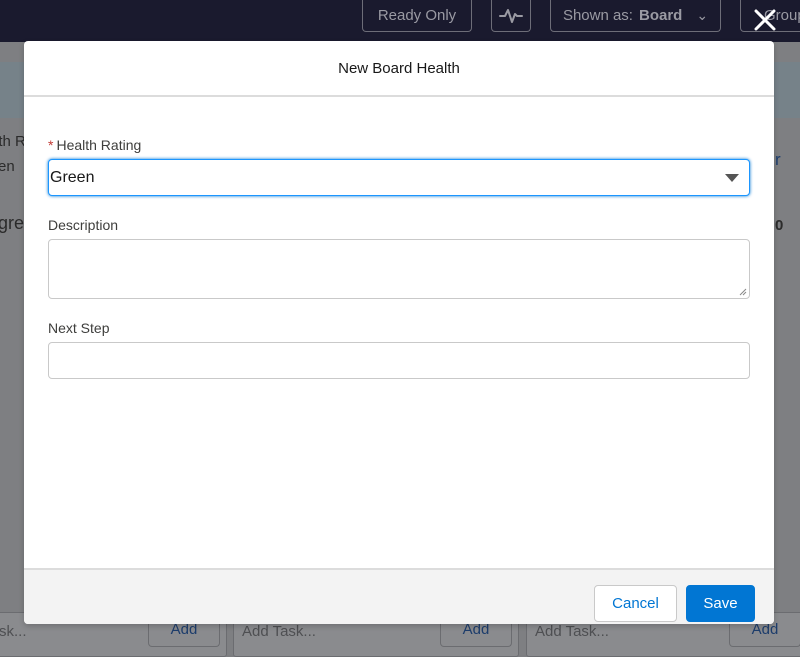  Describe the element at coordinates (399, 596) in the screenshot. I see `modal-footer: Cancel Save` at that location.